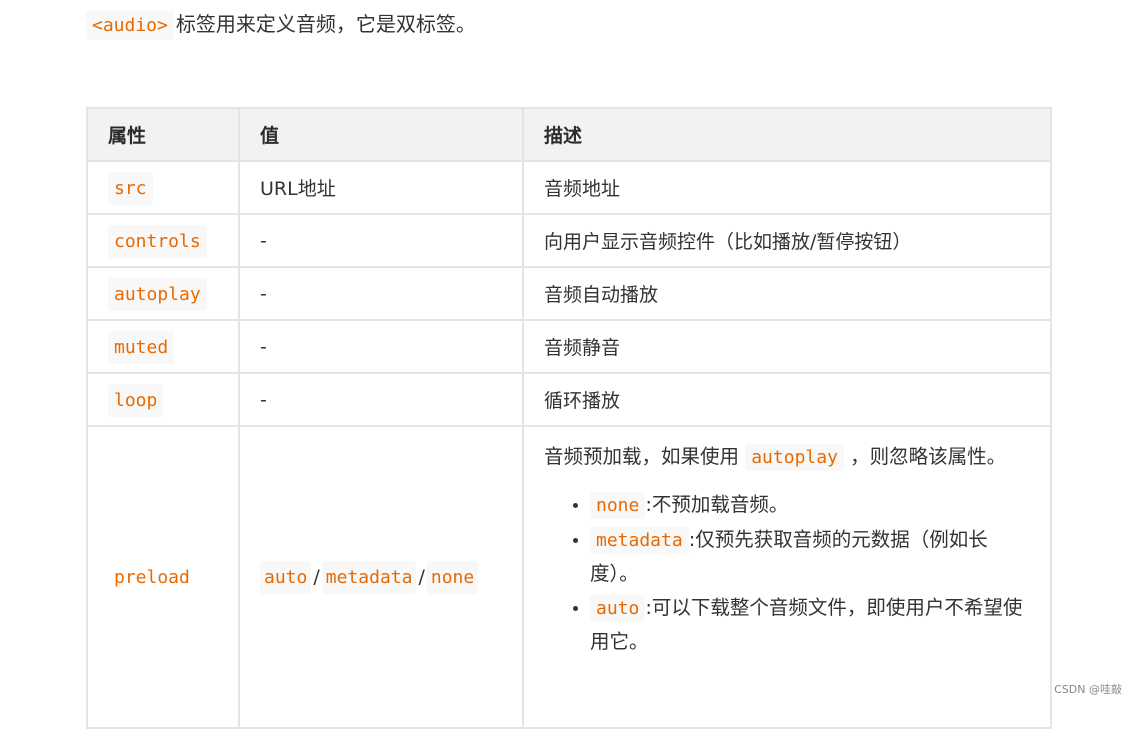 The width and height of the screenshot is (1136, 729). I want to click on option-text: :可以下载整个音频文件，即使用户不希望使用它。, so click(806, 624).